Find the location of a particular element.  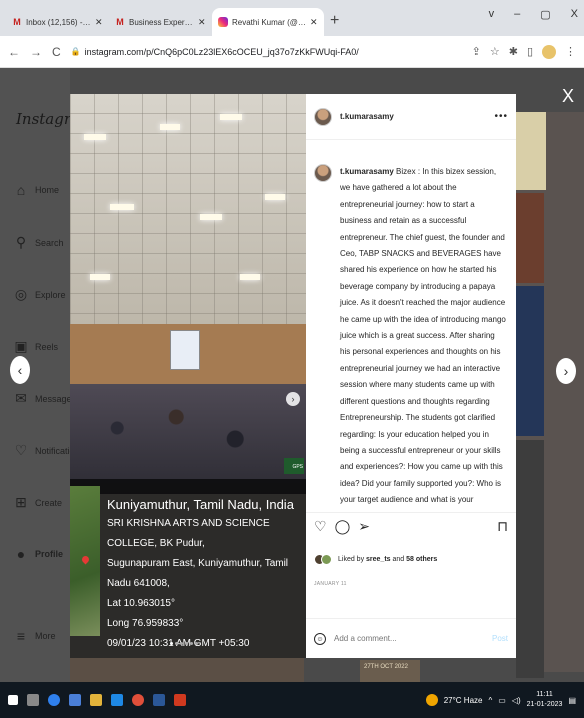

messenger-icon: ✉ is located at coordinates (21, 398).